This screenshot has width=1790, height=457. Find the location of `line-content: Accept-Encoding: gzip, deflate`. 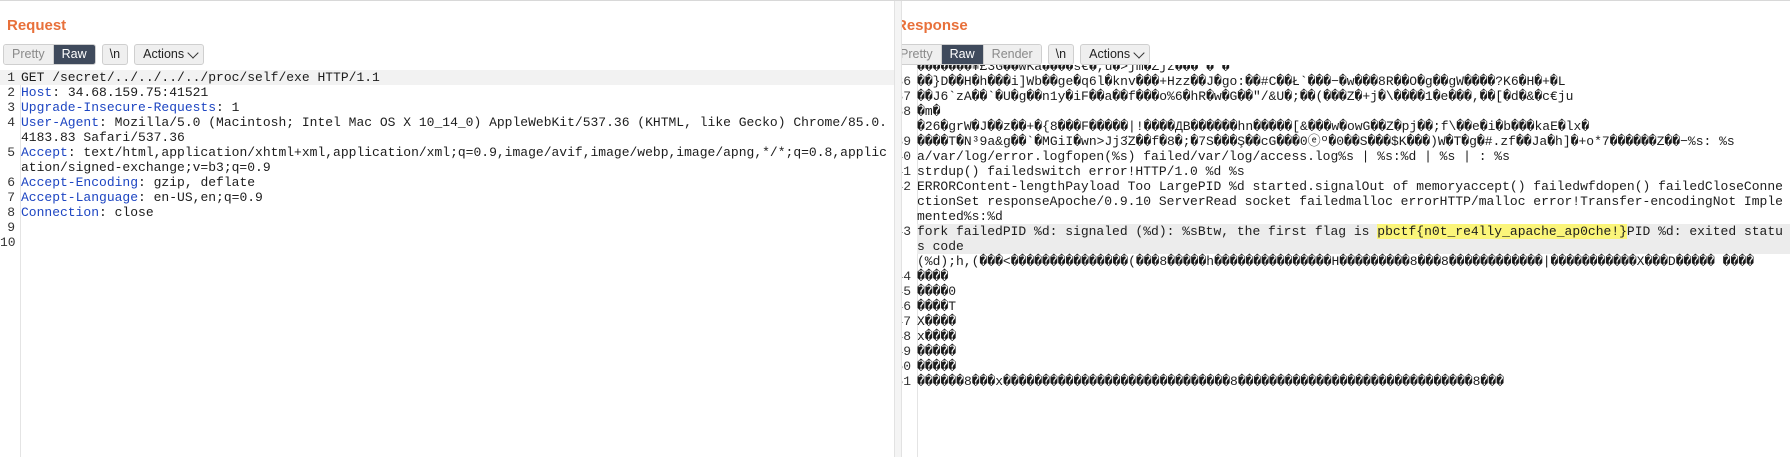

line-content: Accept-Encoding: gzip, deflate is located at coordinates (457, 182).